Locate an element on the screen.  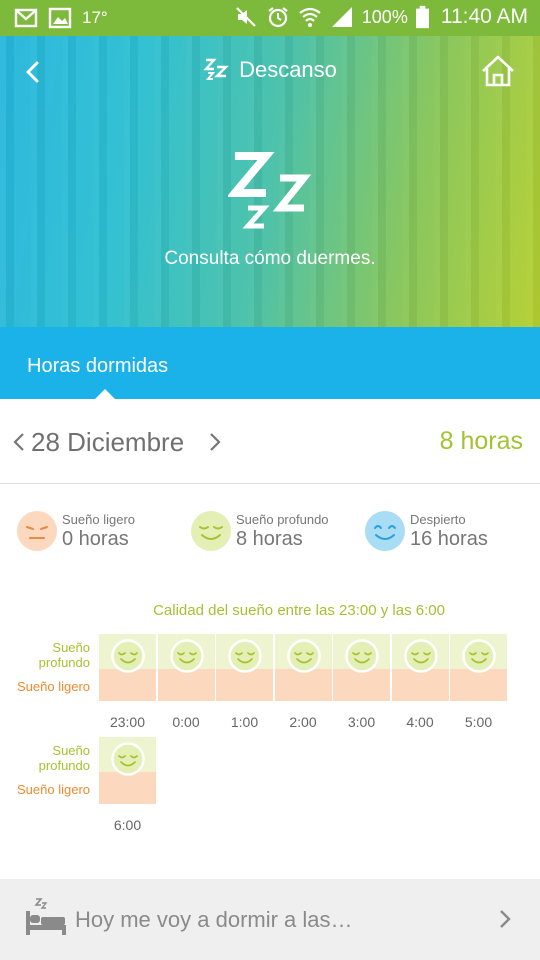
legend-awake: Despierto 16 horas is located at coordinates (426, 531).